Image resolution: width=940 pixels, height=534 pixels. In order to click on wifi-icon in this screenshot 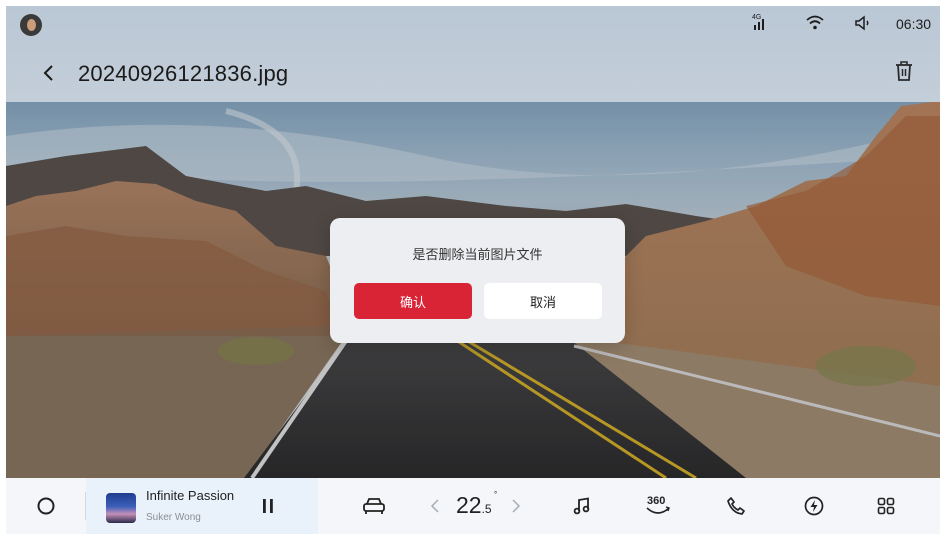, I will do `click(815, 22)`.